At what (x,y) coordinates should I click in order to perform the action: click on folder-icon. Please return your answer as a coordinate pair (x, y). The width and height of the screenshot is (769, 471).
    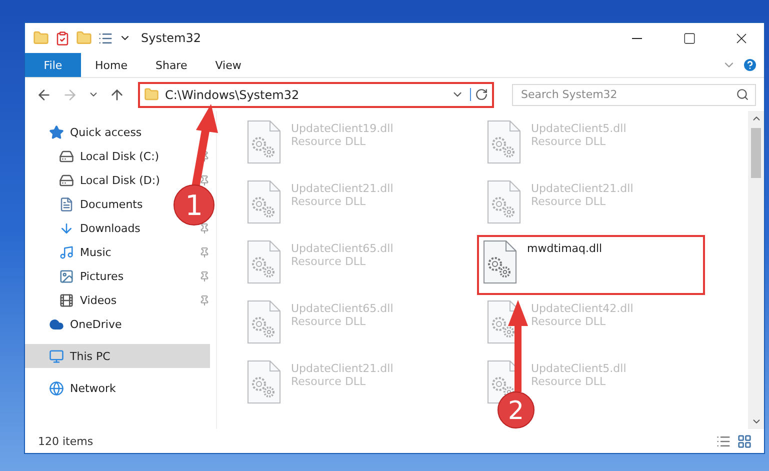
    Looking at the image, I should click on (151, 94).